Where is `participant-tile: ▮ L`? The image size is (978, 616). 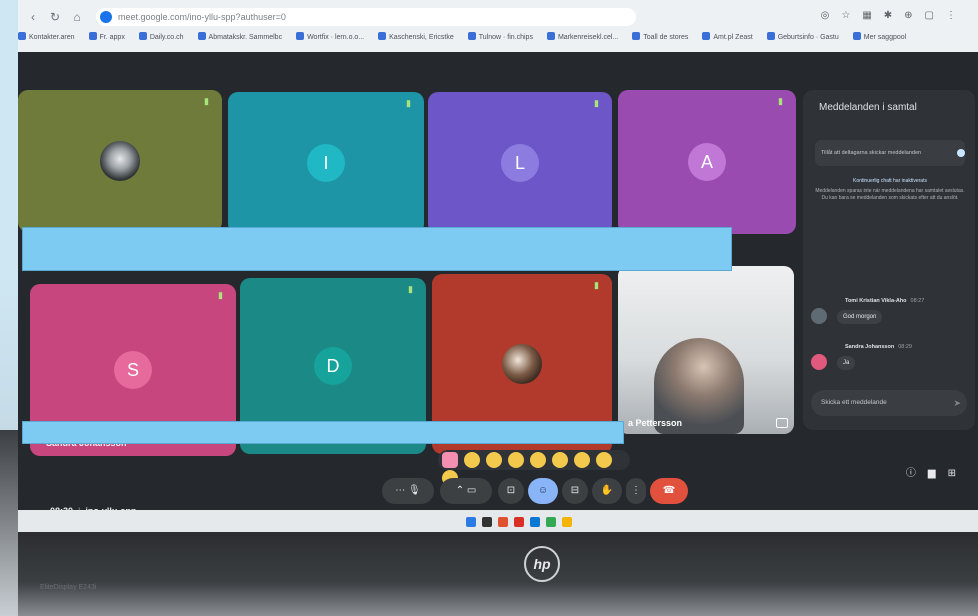 participant-tile: ▮ L is located at coordinates (520, 163).